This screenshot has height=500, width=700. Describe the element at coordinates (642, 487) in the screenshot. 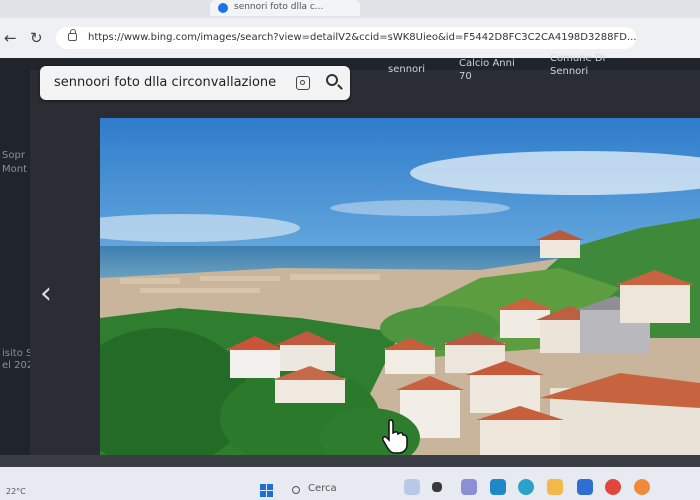

I see `app-icon` at that location.